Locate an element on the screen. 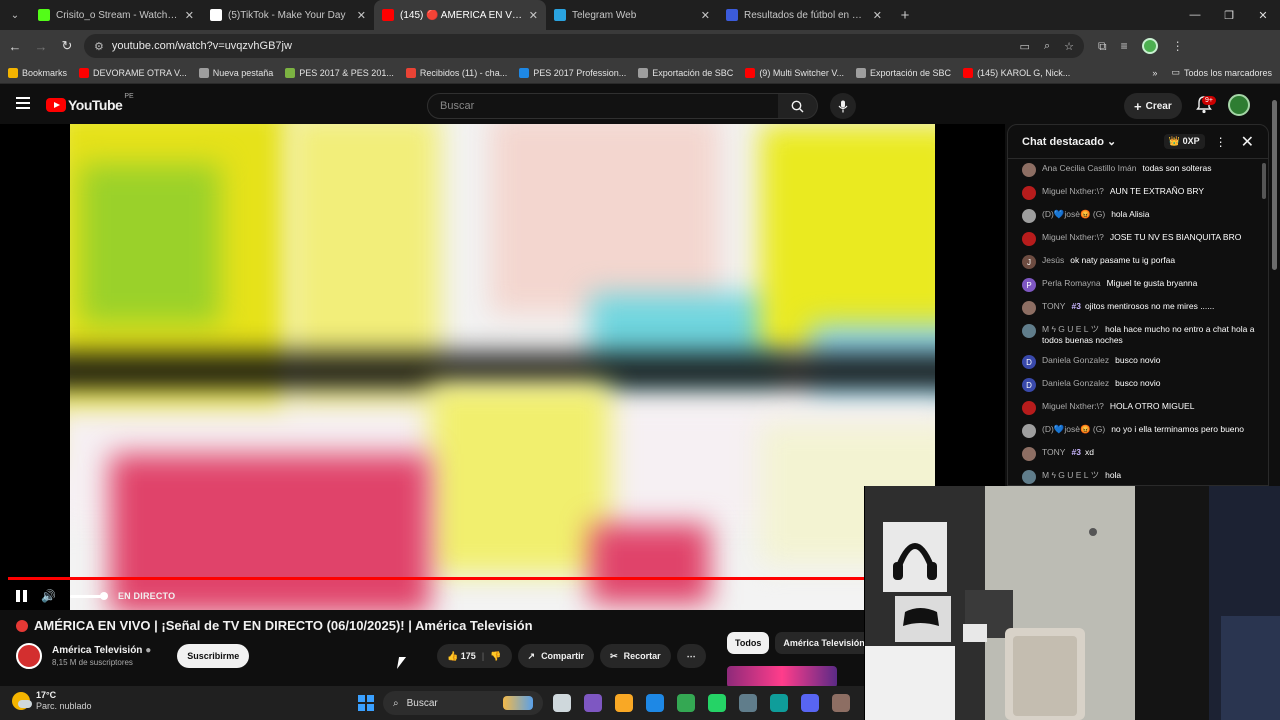  search-input: Buscar is located at coordinates (603, 106).